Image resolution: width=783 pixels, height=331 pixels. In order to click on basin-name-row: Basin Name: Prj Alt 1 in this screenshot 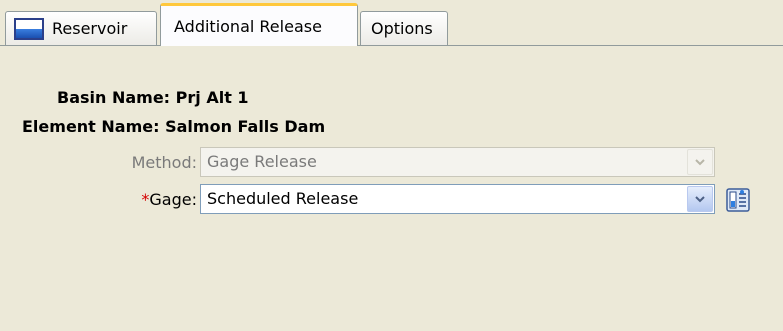, I will do `click(153, 97)`.